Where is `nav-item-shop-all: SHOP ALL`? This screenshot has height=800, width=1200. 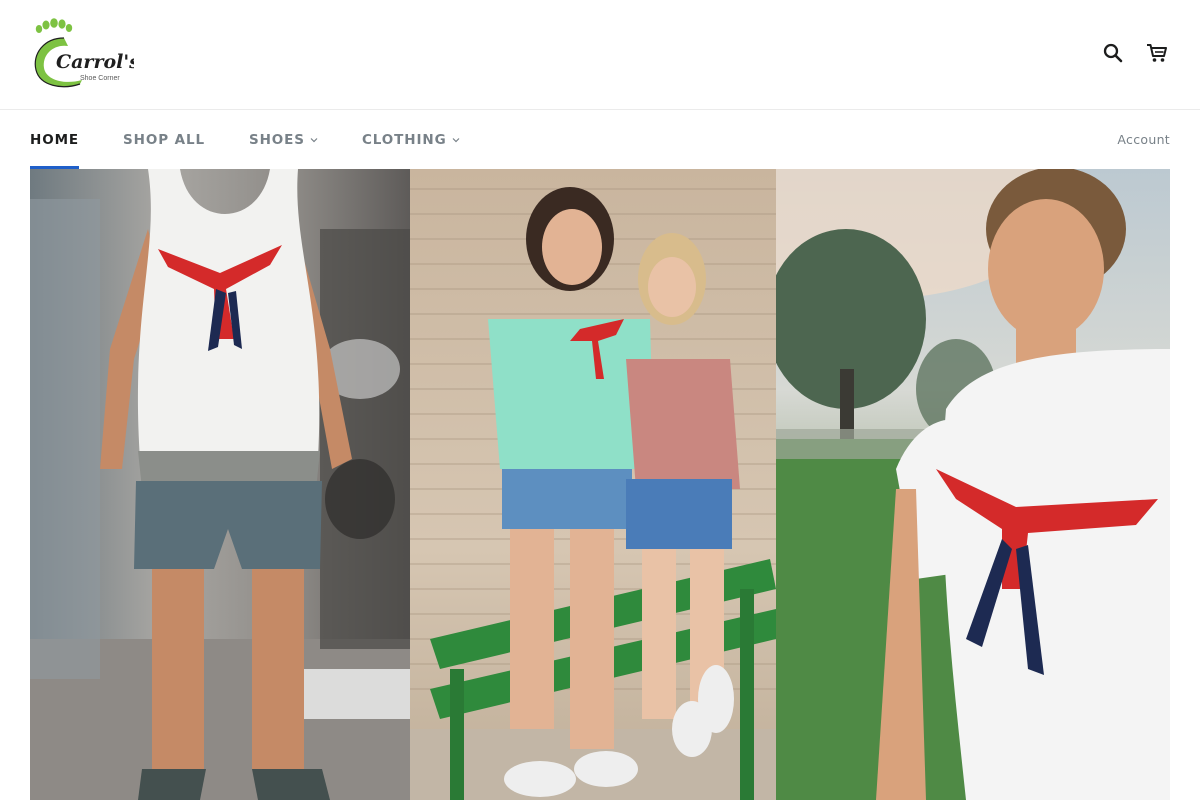 nav-item-shop-all: SHOP ALL is located at coordinates (164, 139).